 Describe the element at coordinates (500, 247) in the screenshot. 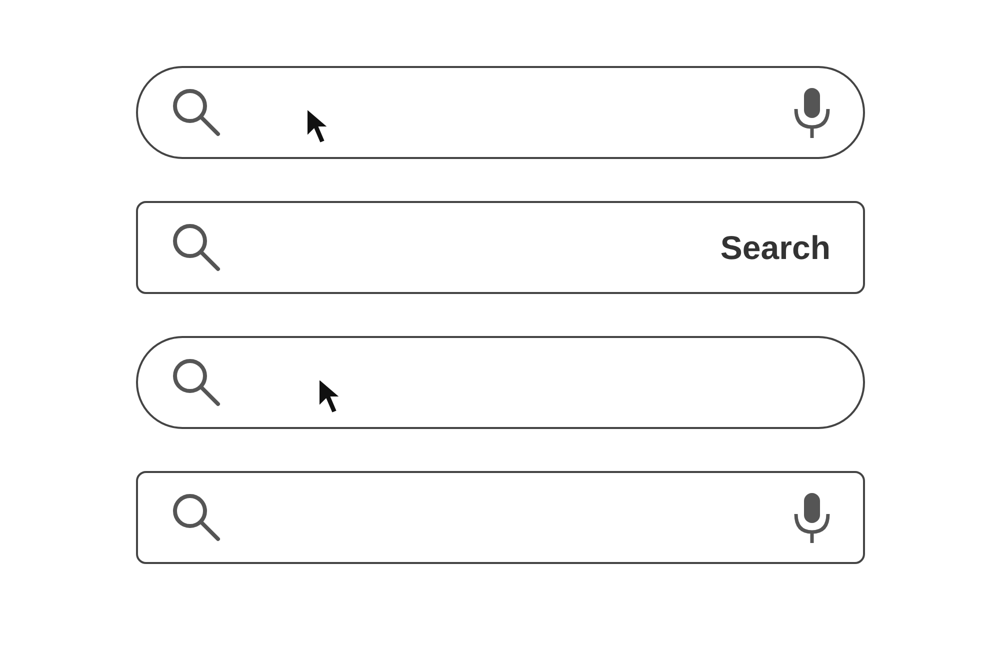

I see `search-field: Search` at that location.